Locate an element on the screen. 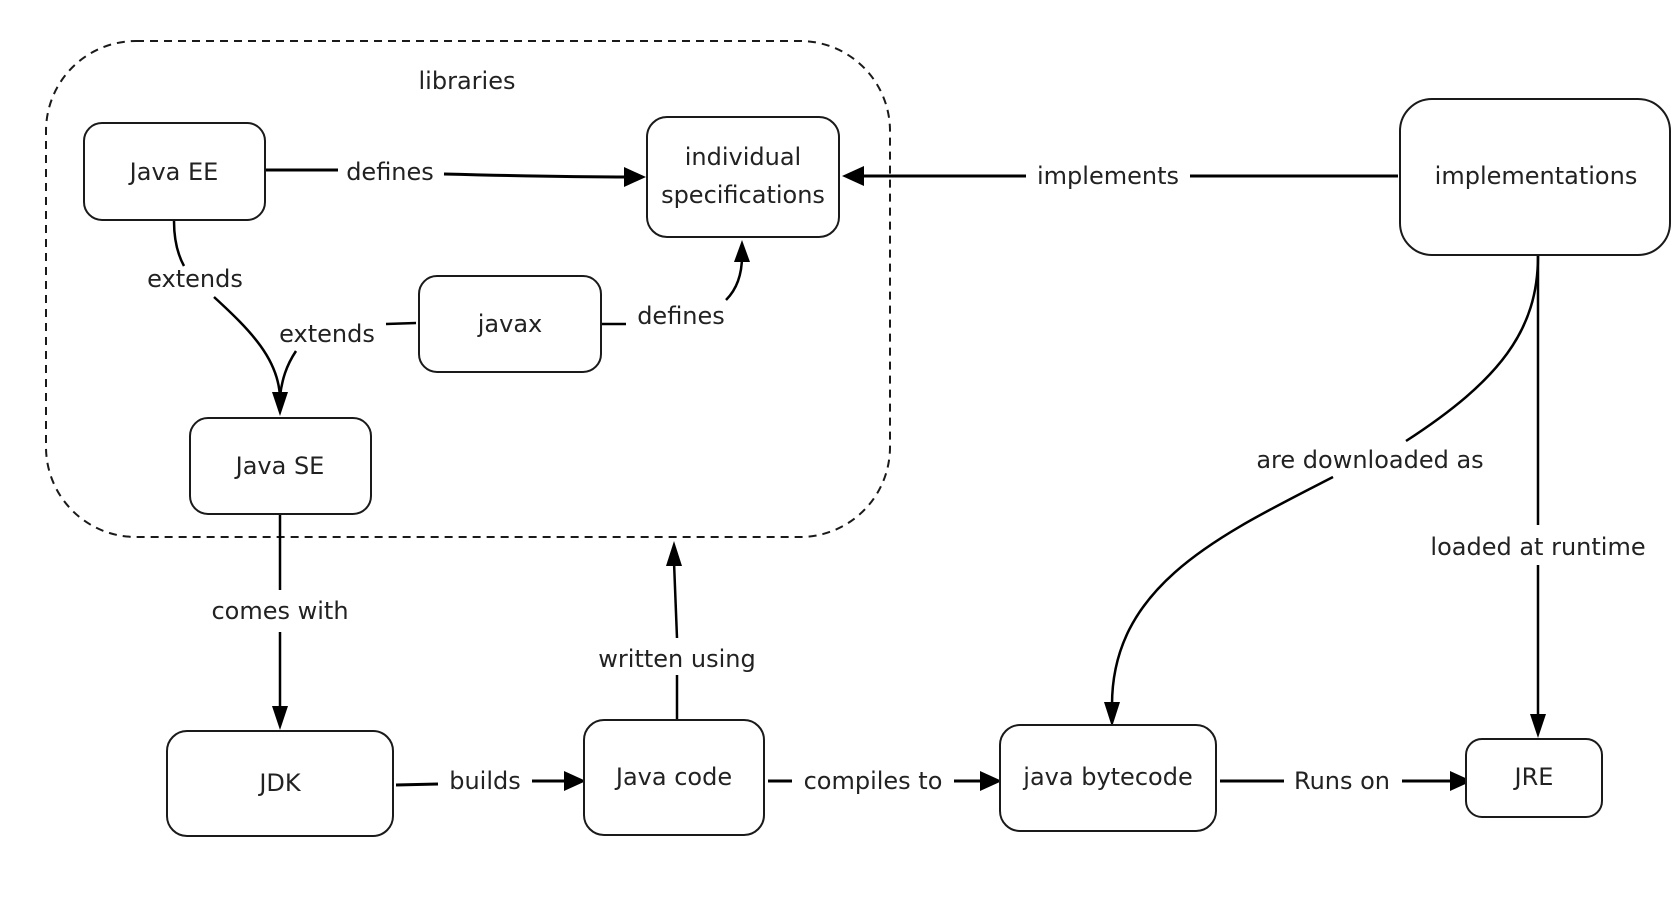 The image size is (1676, 899). edge-label-javax-defines: defines is located at coordinates (681, 316).